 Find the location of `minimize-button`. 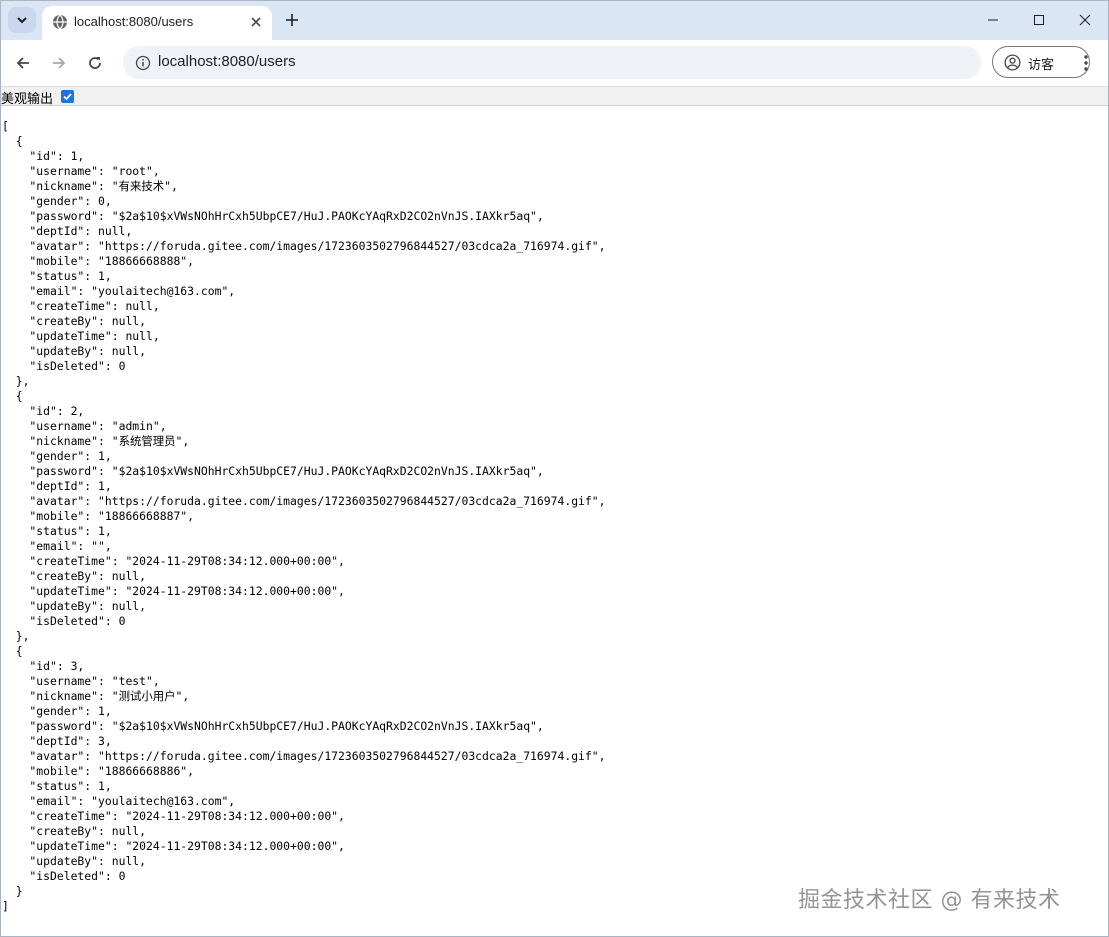

minimize-button is located at coordinates (993, 20).